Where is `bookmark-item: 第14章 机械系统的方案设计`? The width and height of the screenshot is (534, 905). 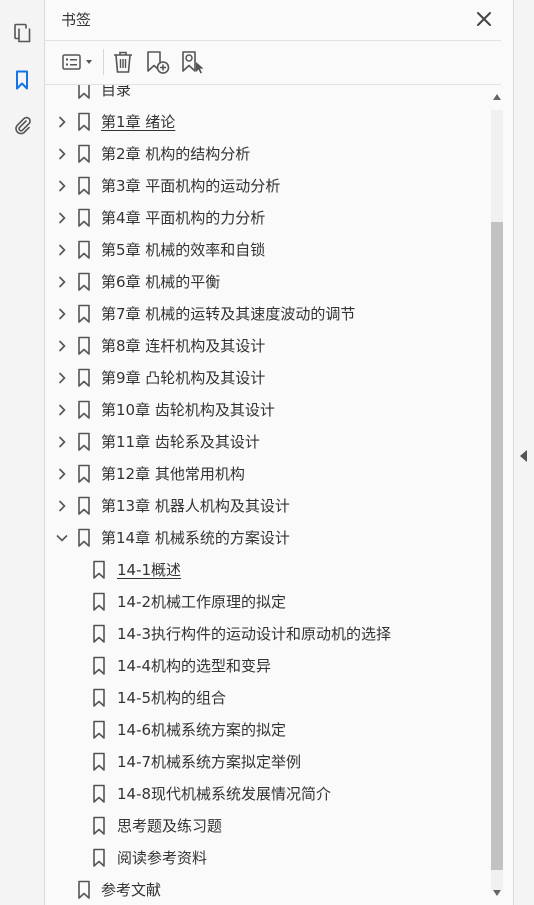 bookmark-item: 第14章 机械系统的方案设计 is located at coordinates (267, 538).